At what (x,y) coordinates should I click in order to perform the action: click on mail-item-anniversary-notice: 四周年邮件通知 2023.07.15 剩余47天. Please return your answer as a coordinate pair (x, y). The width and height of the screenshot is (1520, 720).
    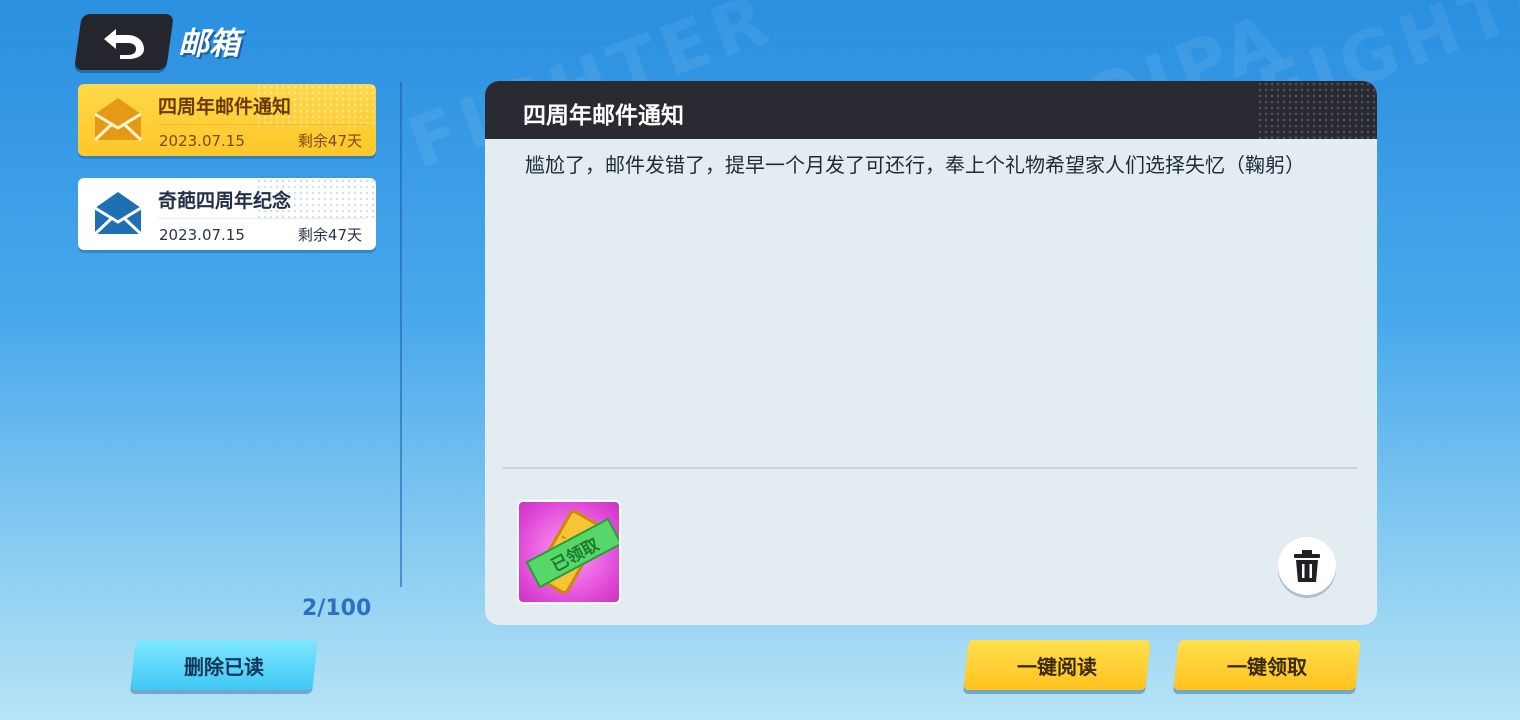
    Looking at the image, I should click on (227, 120).